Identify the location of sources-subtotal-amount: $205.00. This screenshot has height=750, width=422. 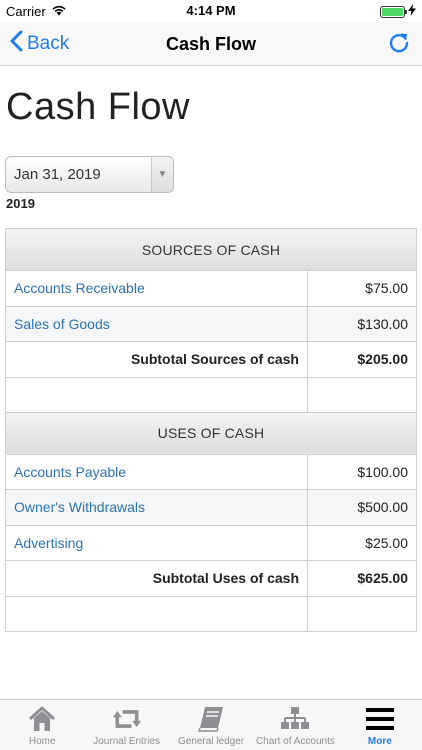
(362, 359).